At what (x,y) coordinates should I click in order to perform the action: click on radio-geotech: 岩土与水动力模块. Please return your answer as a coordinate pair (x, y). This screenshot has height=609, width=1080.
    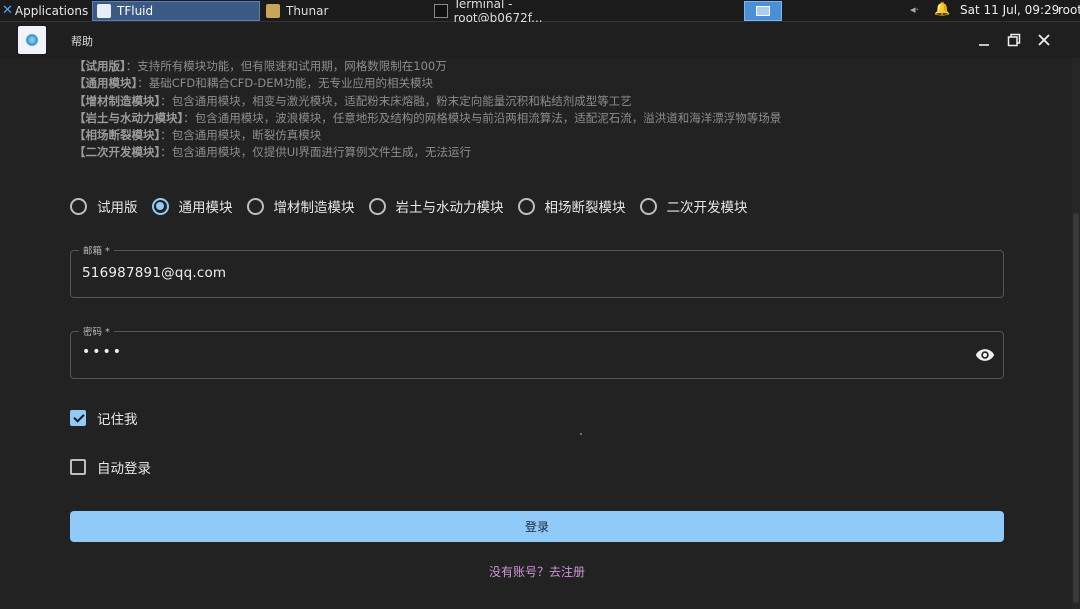
    Looking at the image, I should click on (436, 206).